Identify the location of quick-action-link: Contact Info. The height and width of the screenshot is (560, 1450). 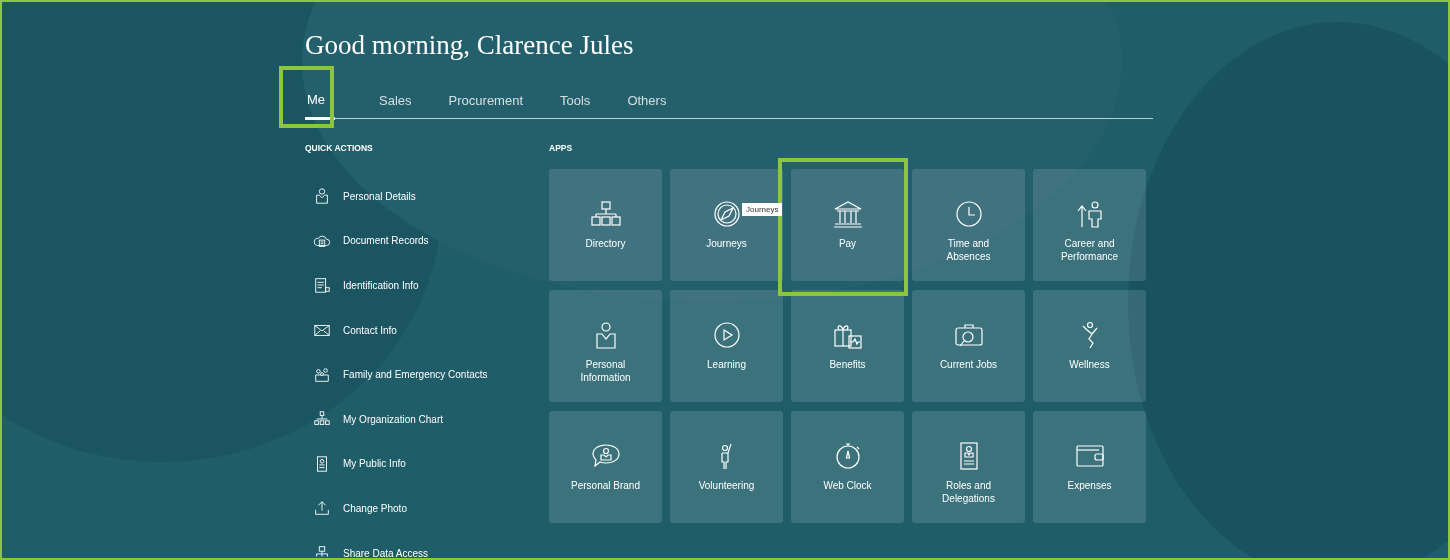
(427, 330).